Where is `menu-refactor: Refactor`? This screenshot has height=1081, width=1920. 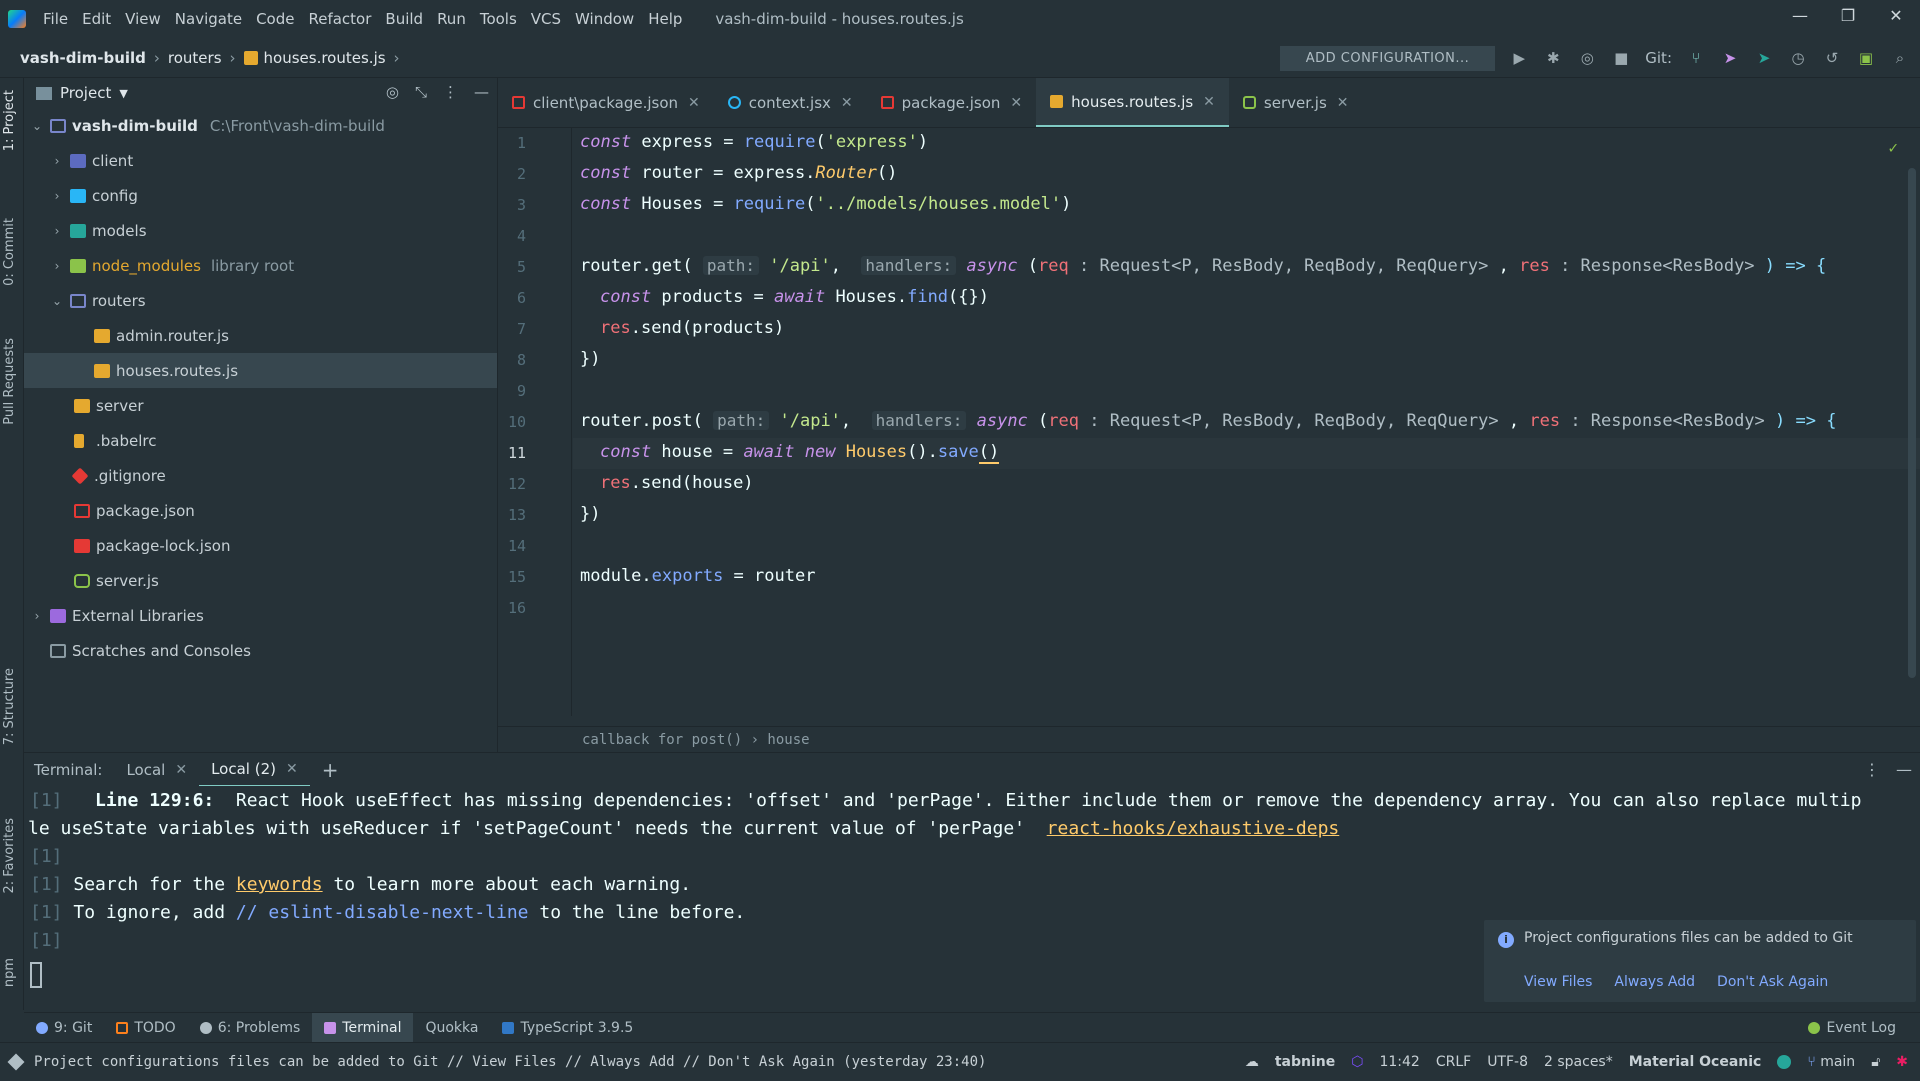
menu-refactor: Refactor is located at coordinates (339, 19).